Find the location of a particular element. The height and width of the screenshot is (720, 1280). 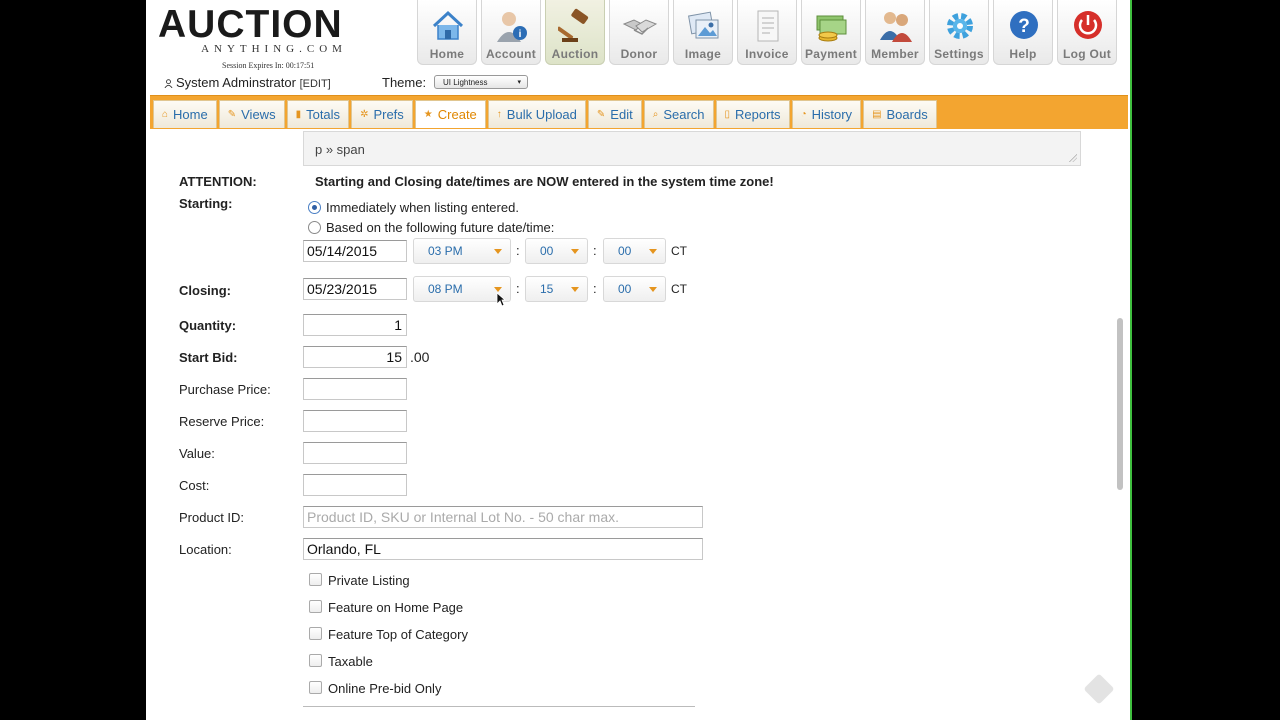

handshake-icon is located at coordinates (640, 27).